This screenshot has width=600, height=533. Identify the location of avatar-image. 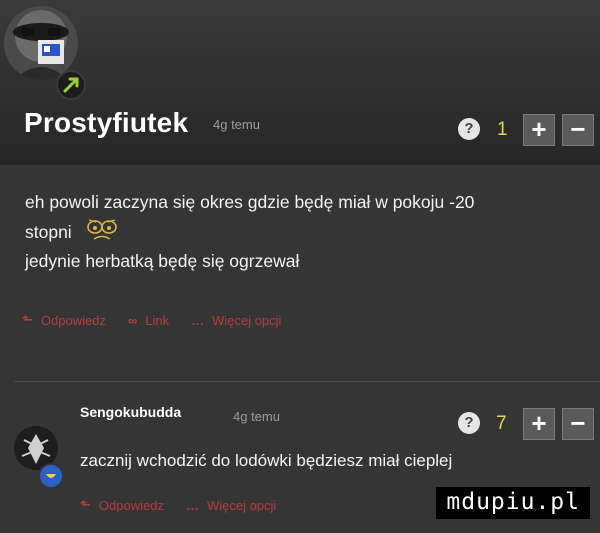
(41, 43).